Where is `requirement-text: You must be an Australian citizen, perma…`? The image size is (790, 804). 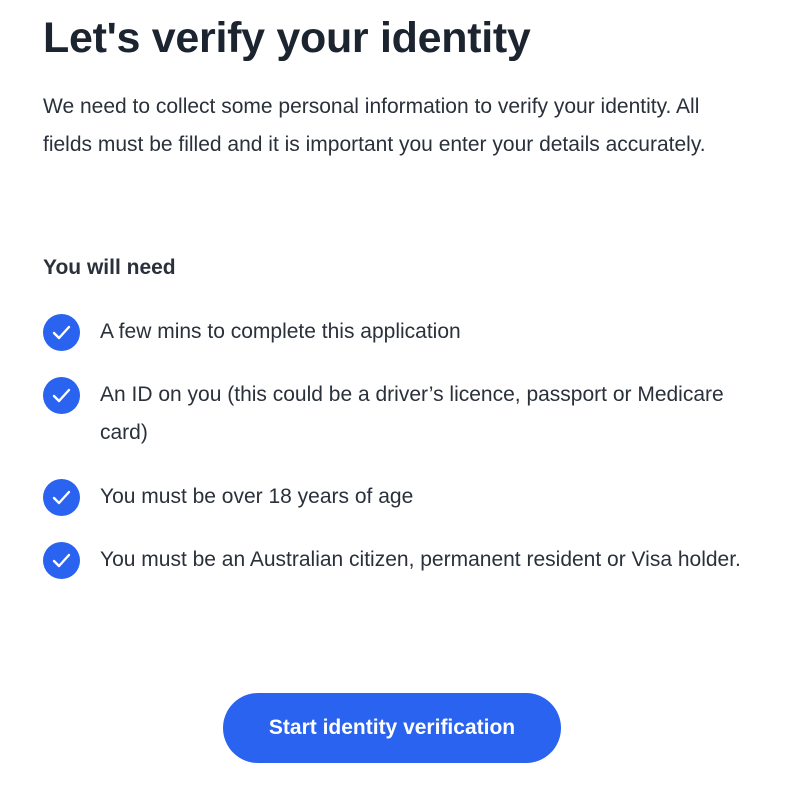 requirement-text: You must be an Australian citizen, perma… is located at coordinates (420, 559).